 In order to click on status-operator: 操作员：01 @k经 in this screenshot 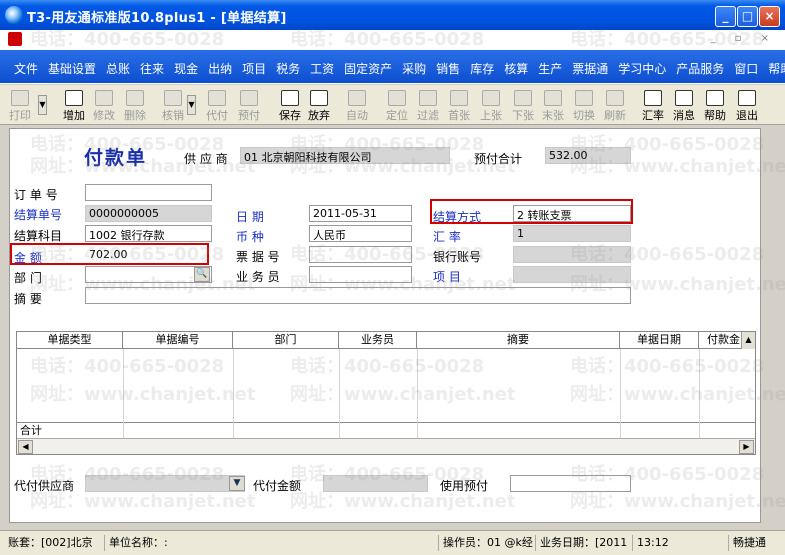, I will do `click(485, 543)`.